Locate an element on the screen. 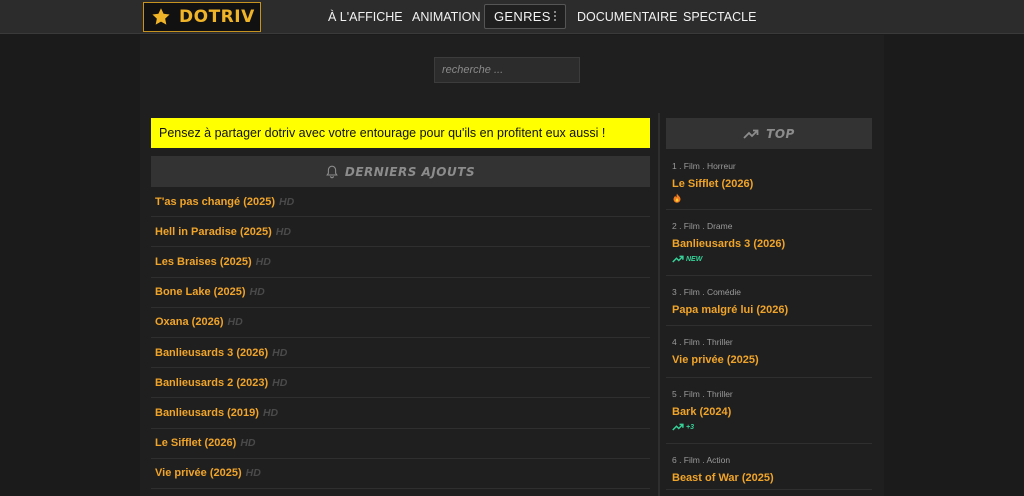  trend-badge-text: NEW is located at coordinates (694, 259).